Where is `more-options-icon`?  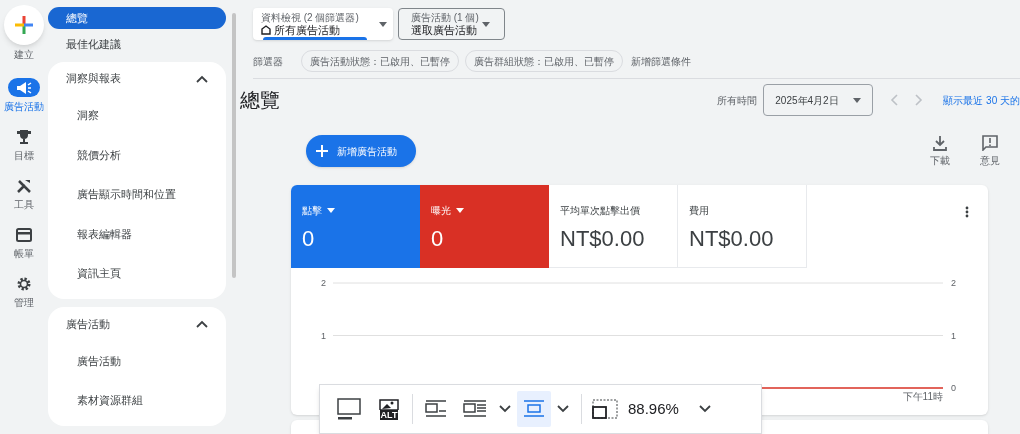 more-options-icon is located at coordinates (967, 212).